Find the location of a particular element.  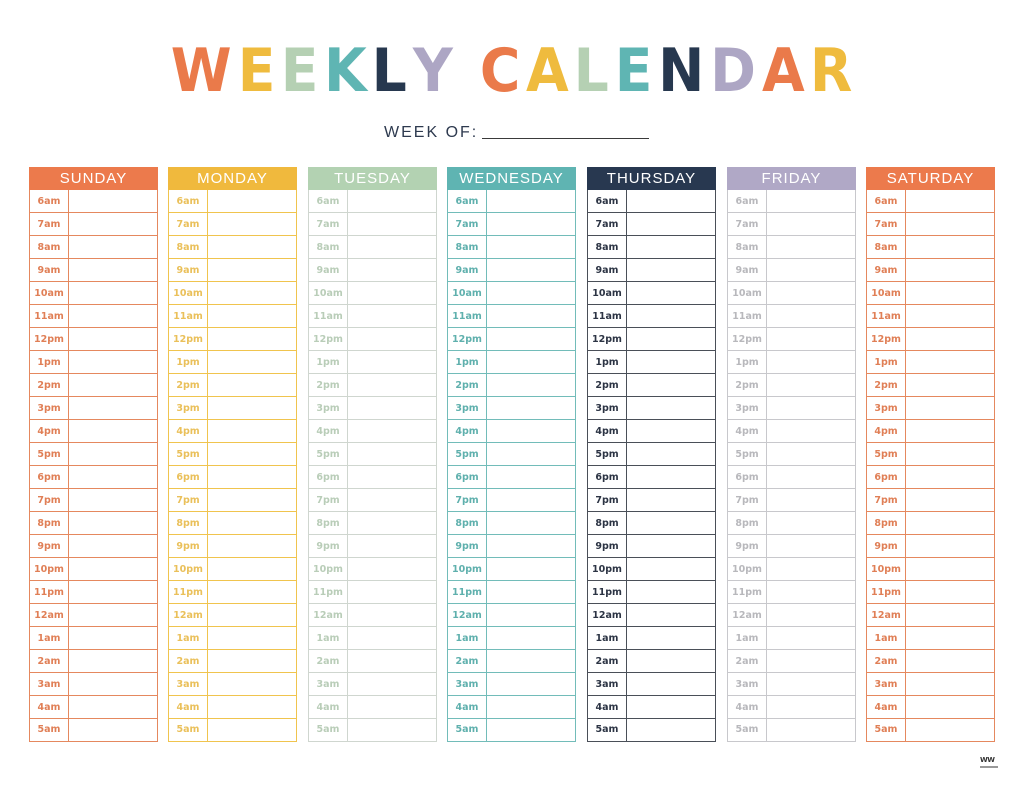

week-of-field: WEEK OF: is located at coordinates (517, 131).